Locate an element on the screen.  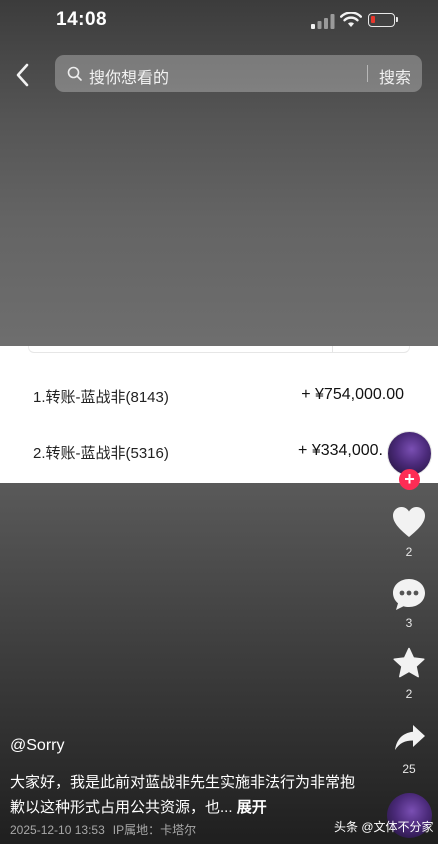
share-arrow-icon is located at coordinates (410, 738).